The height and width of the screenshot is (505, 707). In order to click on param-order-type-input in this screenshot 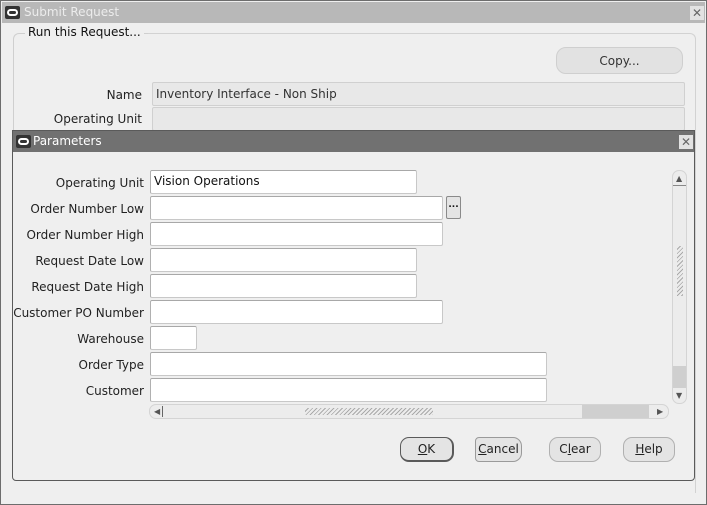, I will do `click(348, 364)`.